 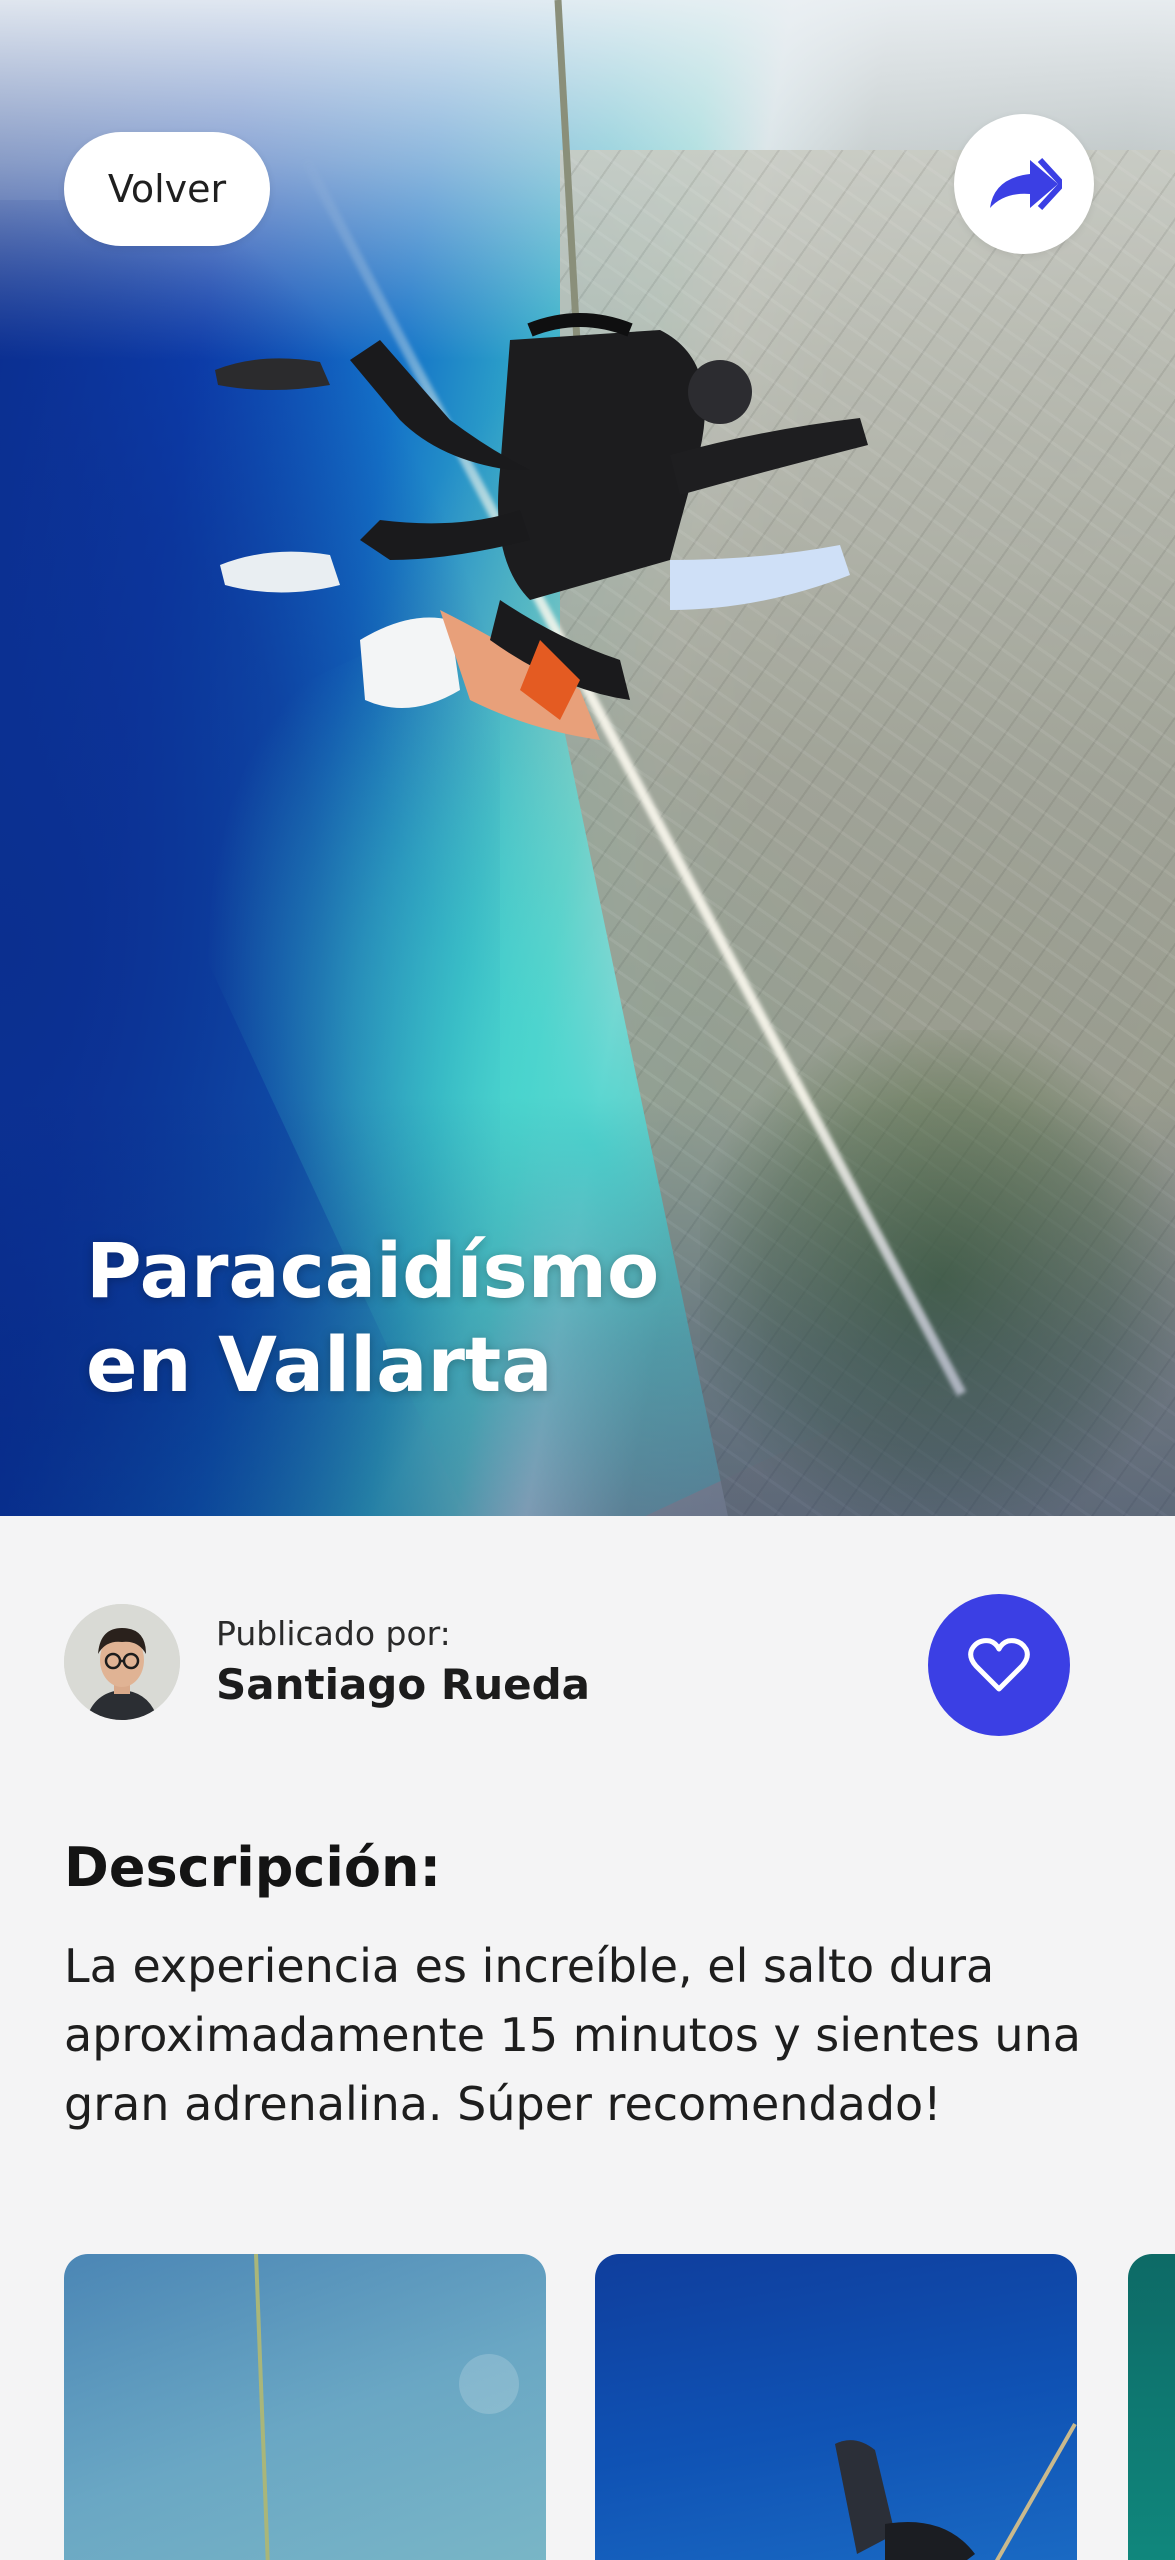 I want to click on author-name: Santiago Rueda, so click(x=403, y=1684).